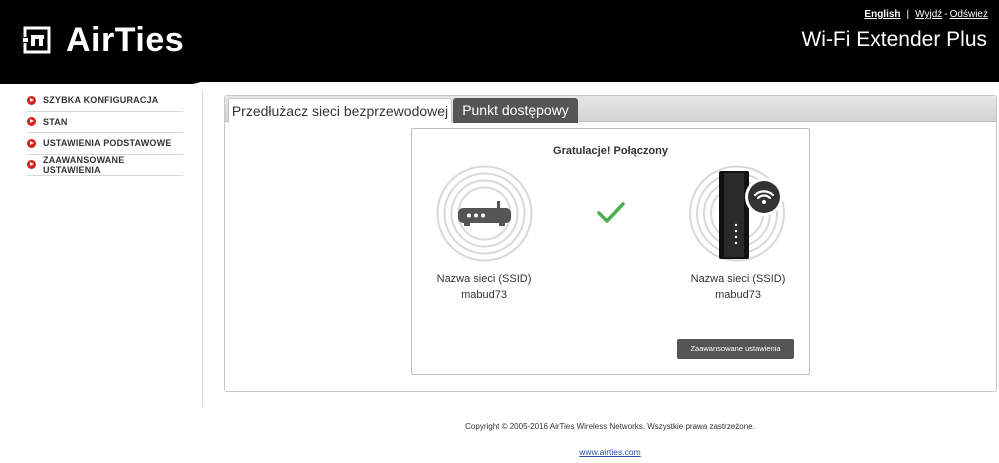  What do you see at coordinates (894, 39) in the screenshot?
I see `product-title: Wi-Fi Extender Plus` at bounding box center [894, 39].